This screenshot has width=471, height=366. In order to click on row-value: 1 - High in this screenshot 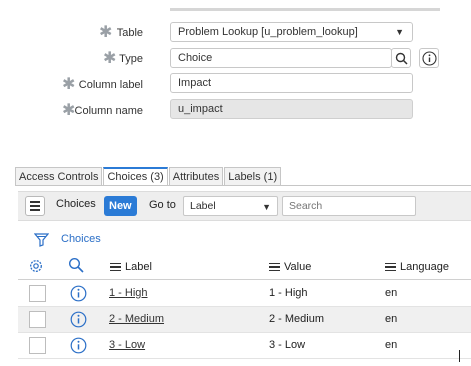, I will do `click(288, 293)`.